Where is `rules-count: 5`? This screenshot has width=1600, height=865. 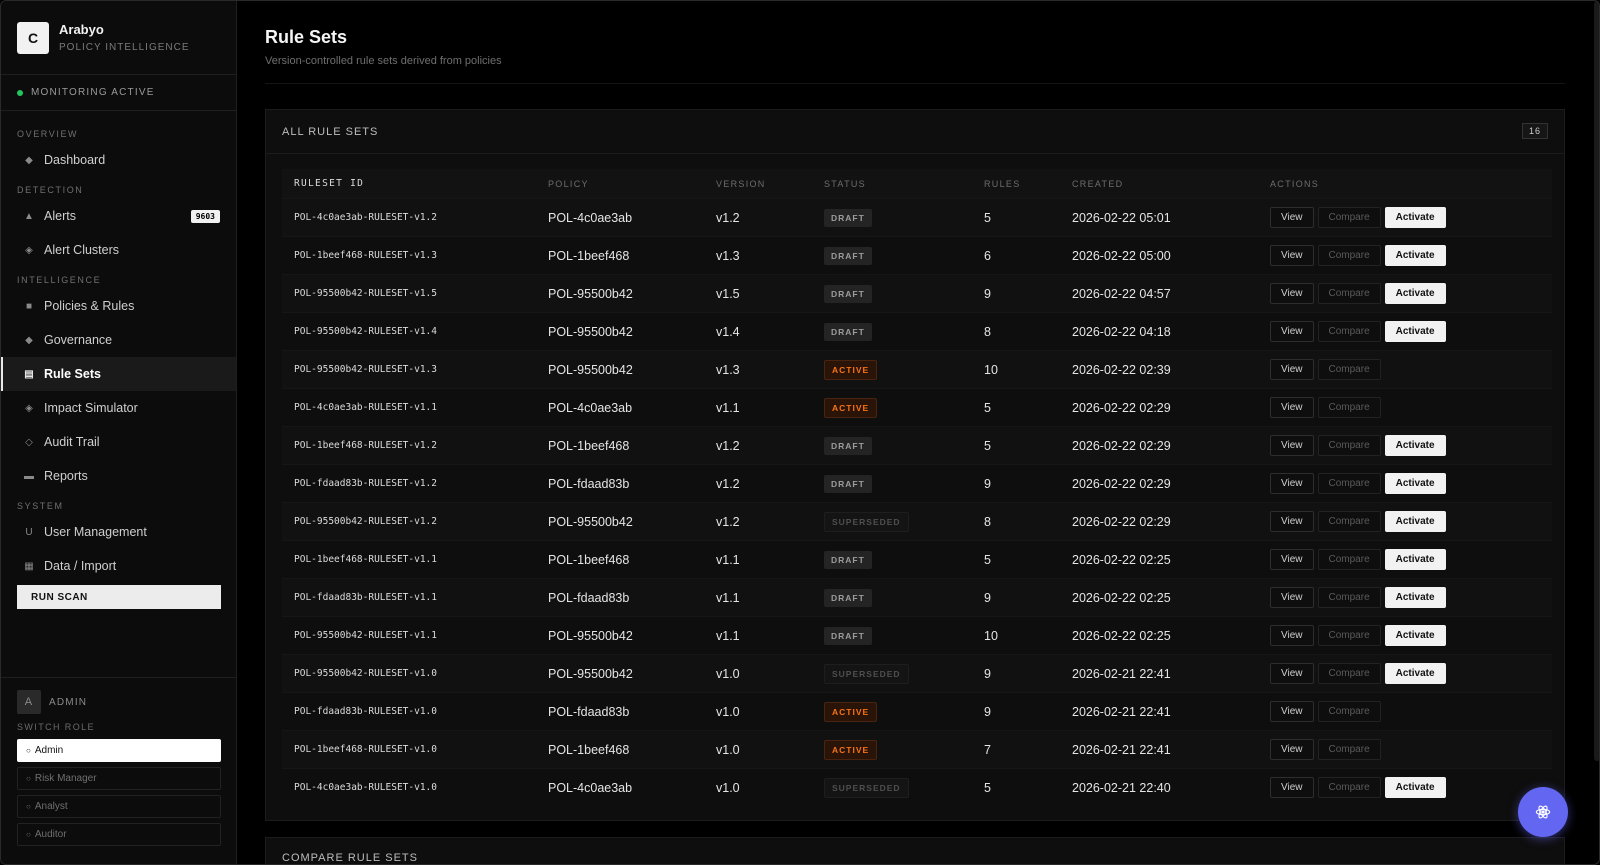 rules-count: 5 is located at coordinates (987, 559).